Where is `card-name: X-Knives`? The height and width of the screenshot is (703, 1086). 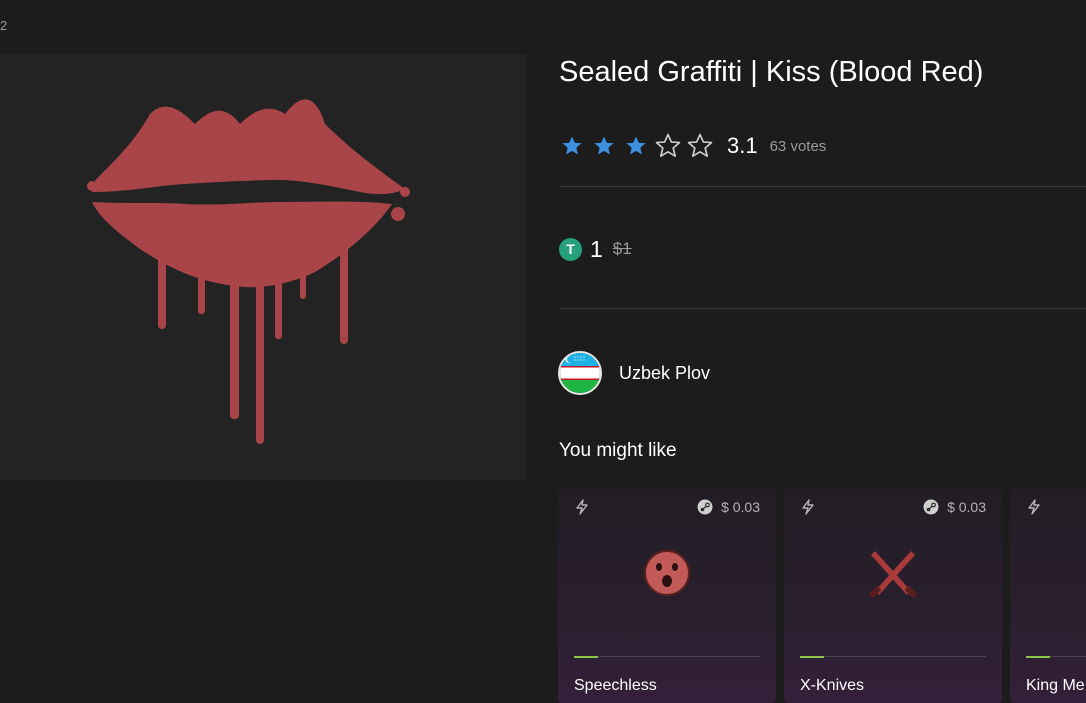
card-name: X-Knives is located at coordinates (832, 685).